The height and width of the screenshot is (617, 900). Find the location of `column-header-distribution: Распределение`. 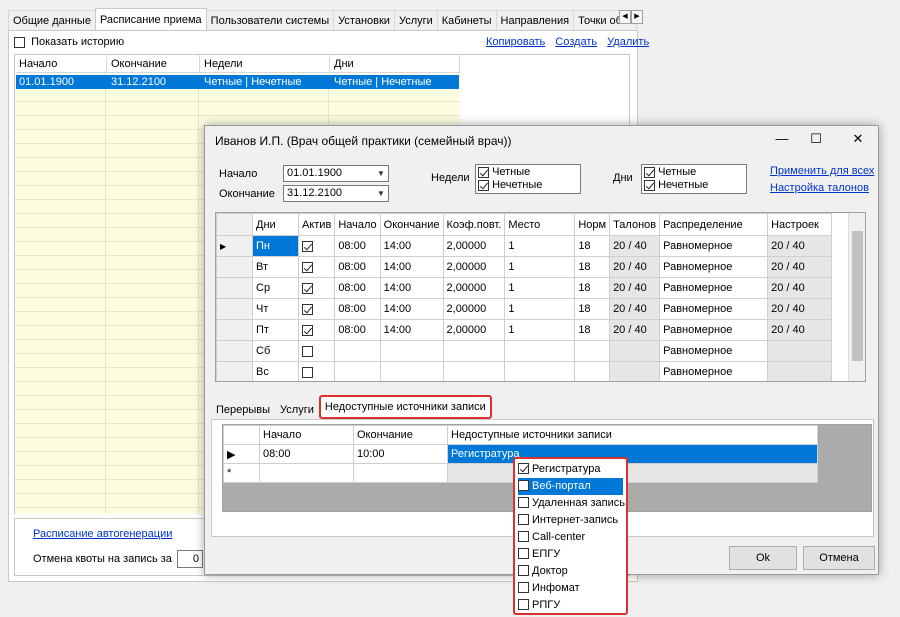

column-header-distribution: Распределение is located at coordinates (714, 224).